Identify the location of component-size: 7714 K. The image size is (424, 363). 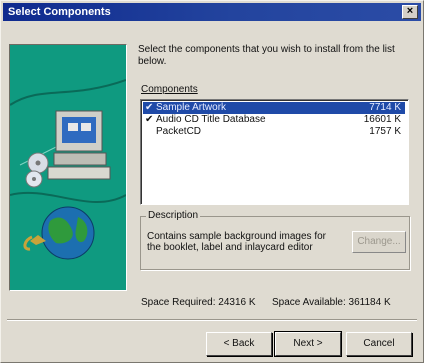
(385, 107).